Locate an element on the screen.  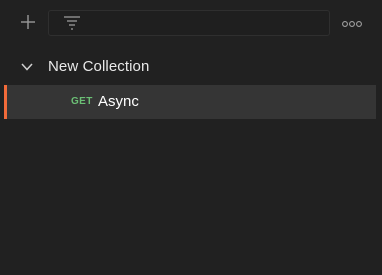
more-horizontal-icon is located at coordinates (352, 24).